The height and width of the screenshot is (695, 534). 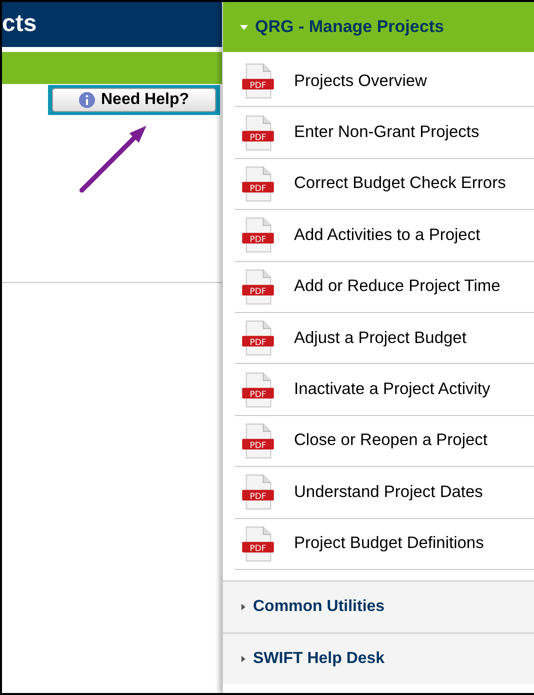 What do you see at coordinates (384, 442) in the screenshot?
I see `document-link: PDF Close or Reopen a Project` at bounding box center [384, 442].